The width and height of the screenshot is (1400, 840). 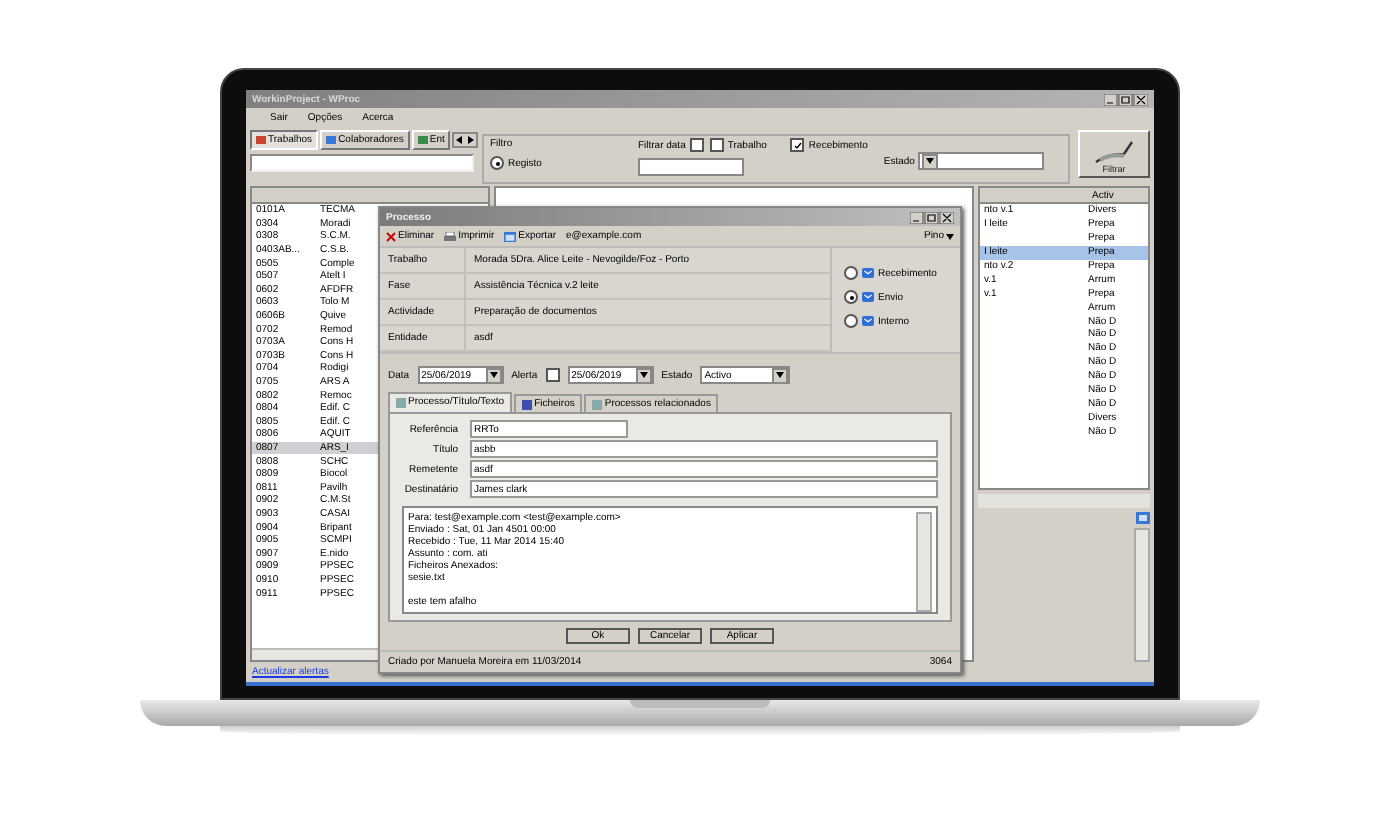 What do you see at coordinates (510, 236) in the screenshot?
I see `window-icon` at bounding box center [510, 236].